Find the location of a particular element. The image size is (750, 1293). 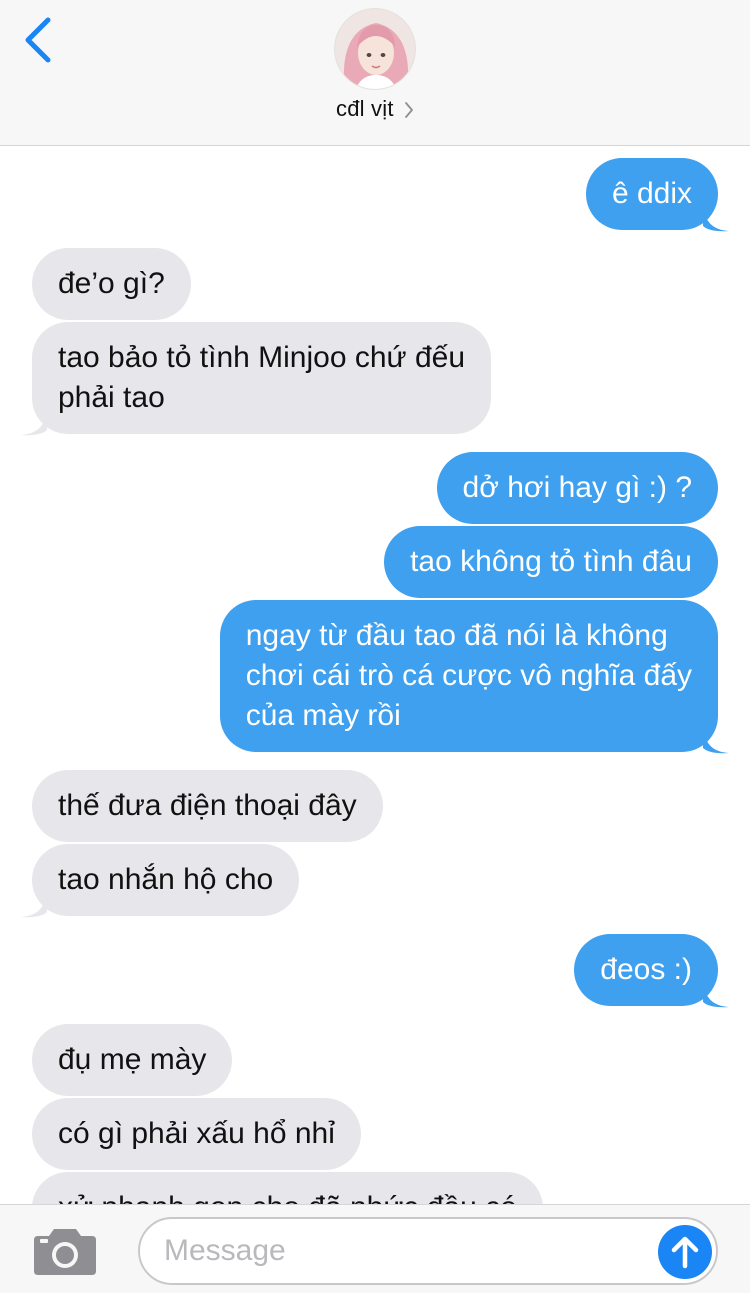

message-bubble-outgoing: đeos :) is located at coordinates (651, 971).